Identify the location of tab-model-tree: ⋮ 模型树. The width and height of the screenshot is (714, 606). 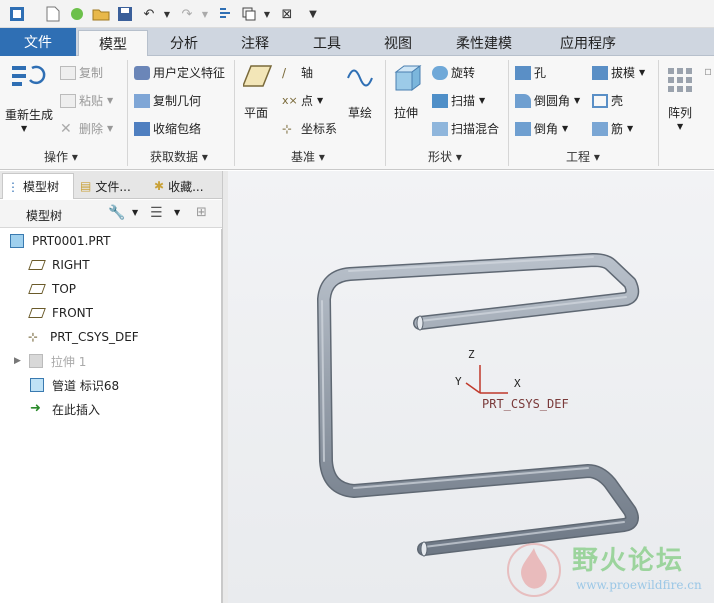
(38, 186).